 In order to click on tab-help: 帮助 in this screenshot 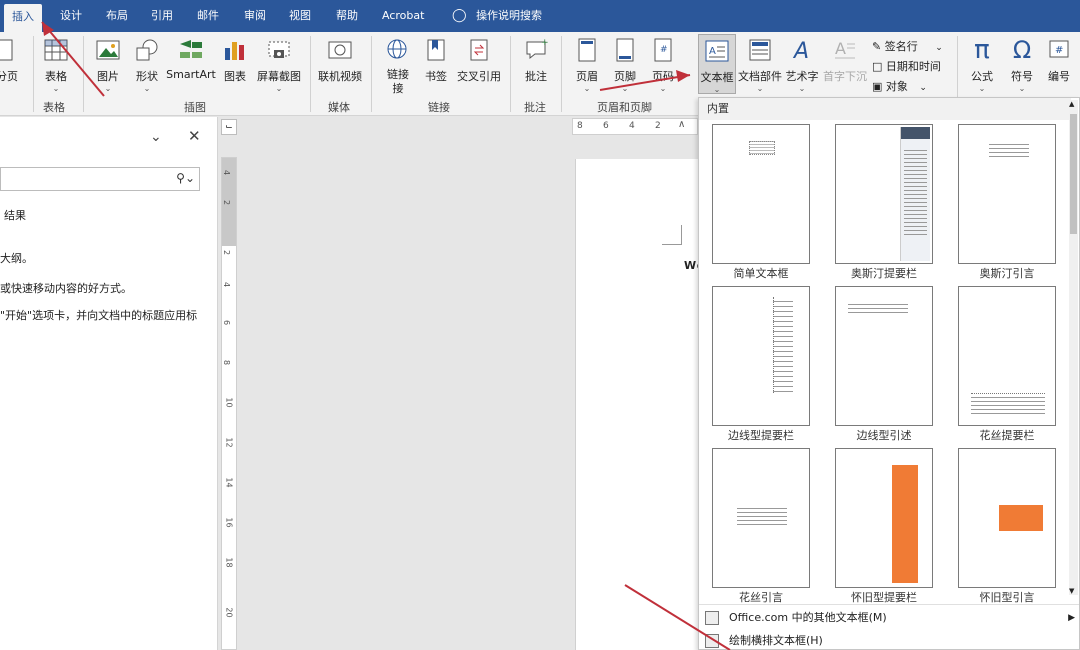, I will do `click(347, 16)`.